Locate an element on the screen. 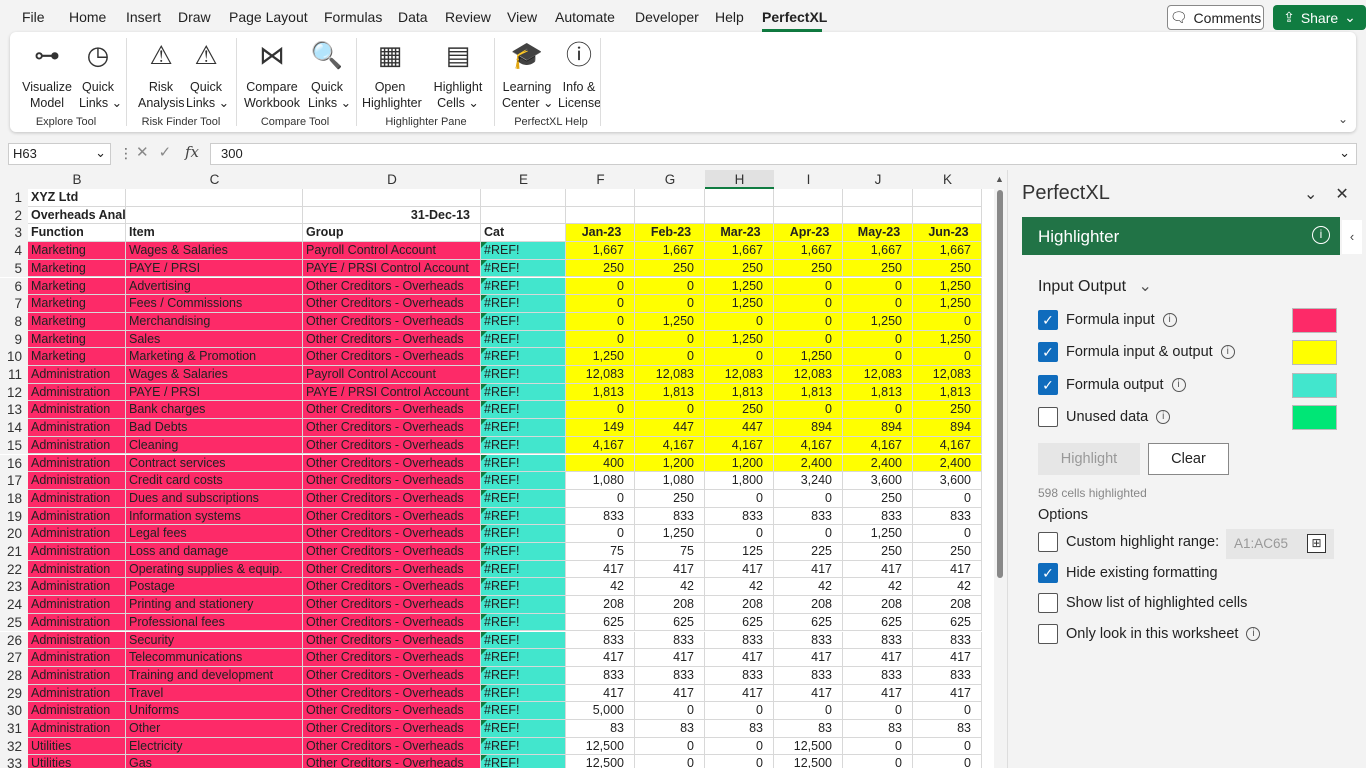 Image resolution: width=1366 pixels, height=768 pixels. cell-g: Feb-23 is located at coordinates (670, 233).